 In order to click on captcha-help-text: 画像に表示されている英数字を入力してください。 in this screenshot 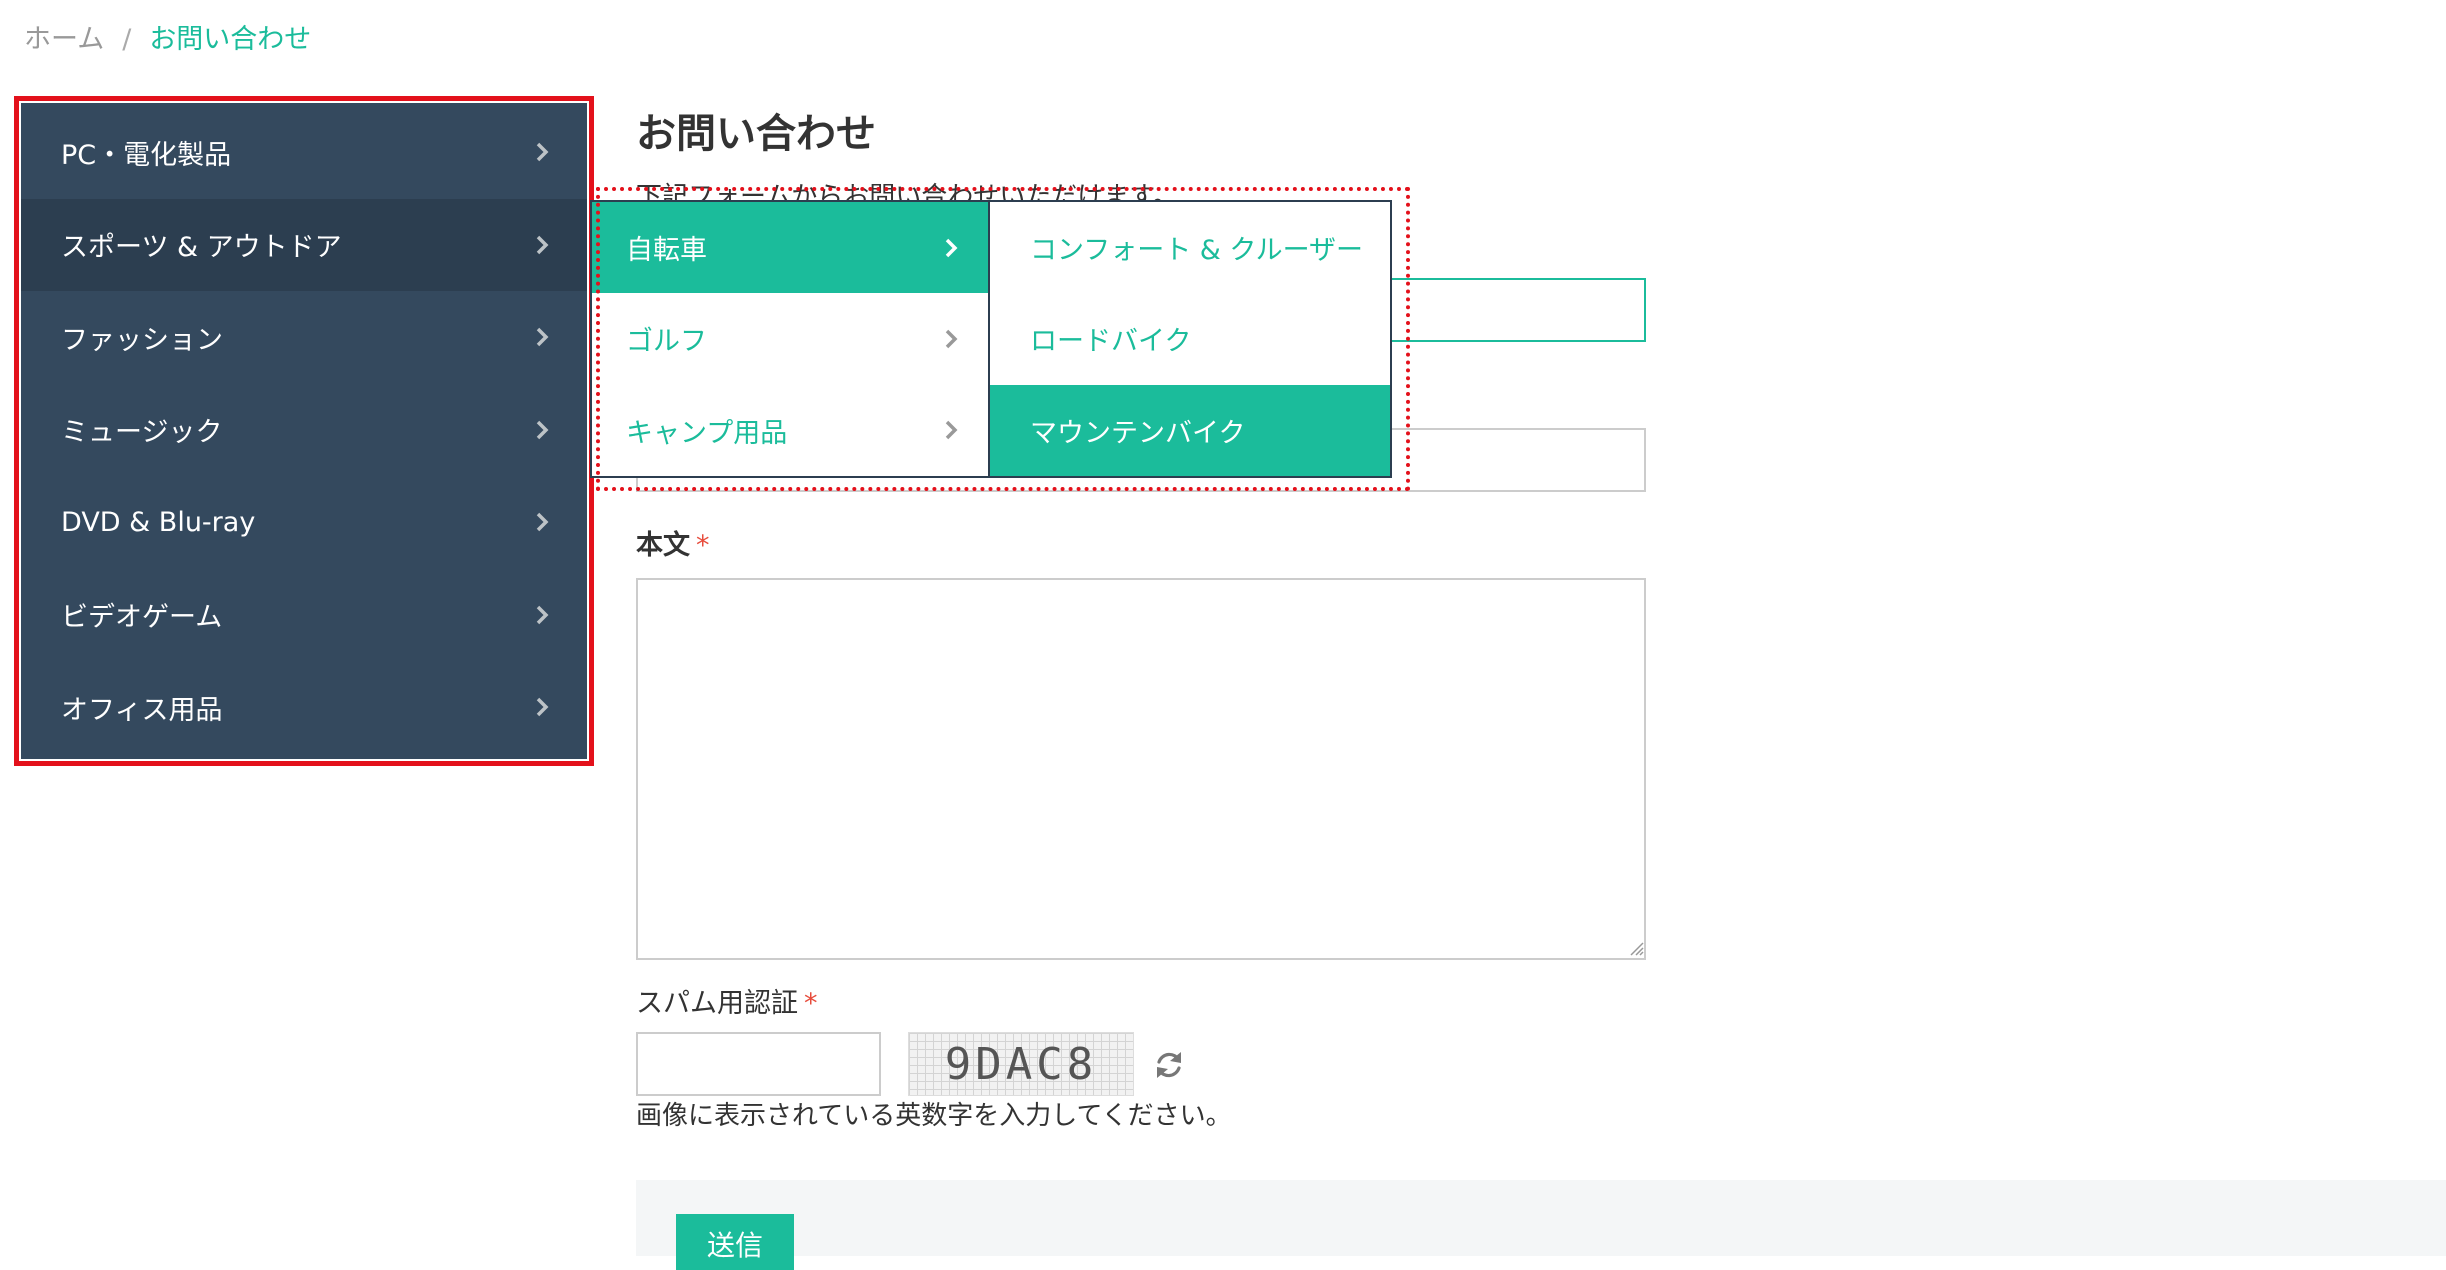, I will do `click(934, 1116)`.